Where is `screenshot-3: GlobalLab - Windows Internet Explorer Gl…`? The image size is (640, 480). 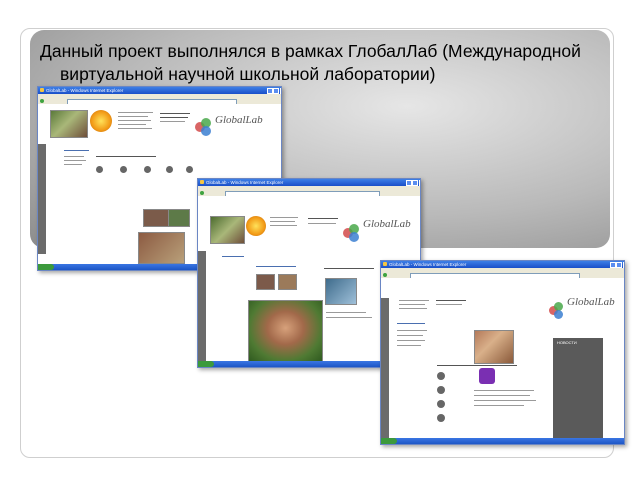 screenshot-3: GlobalLab - Windows Internet Explorer Gl… is located at coordinates (502, 352).